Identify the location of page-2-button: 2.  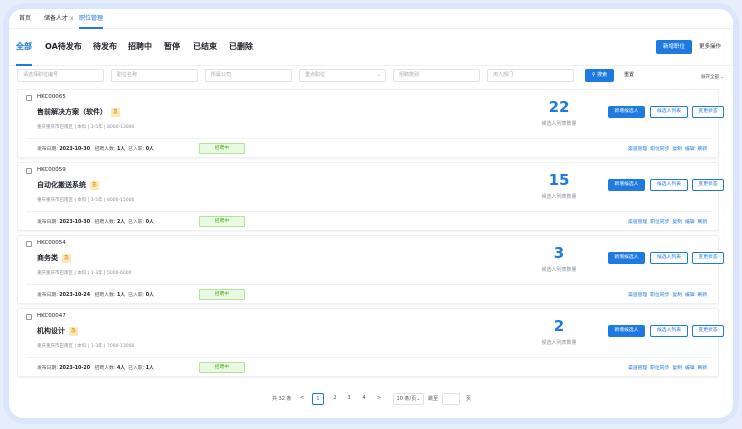
(335, 399).